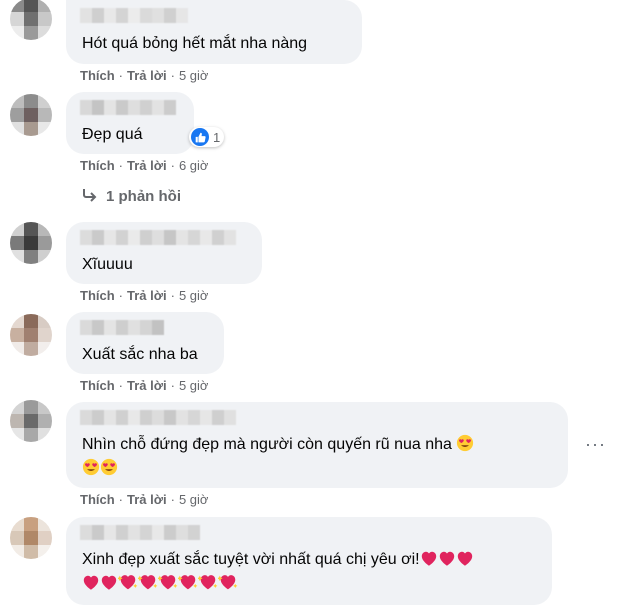  What do you see at coordinates (217, 137) in the screenshot?
I see `reaction-count: 1` at bounding box center [217, 137].